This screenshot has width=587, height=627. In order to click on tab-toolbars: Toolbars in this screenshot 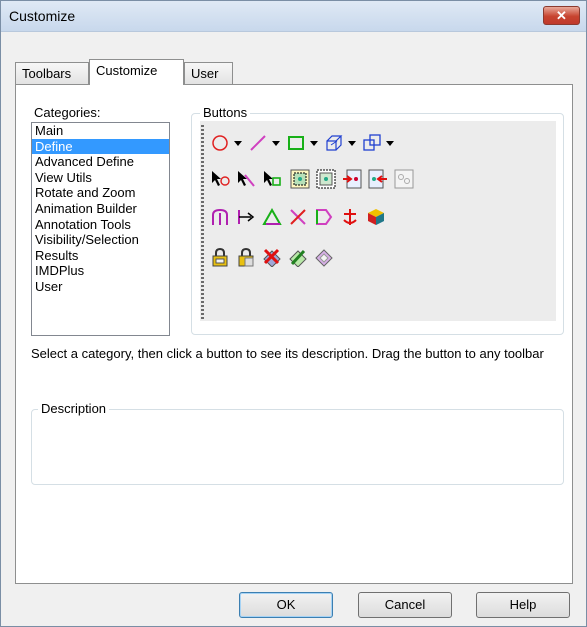, I will do `click(52, 73)`.